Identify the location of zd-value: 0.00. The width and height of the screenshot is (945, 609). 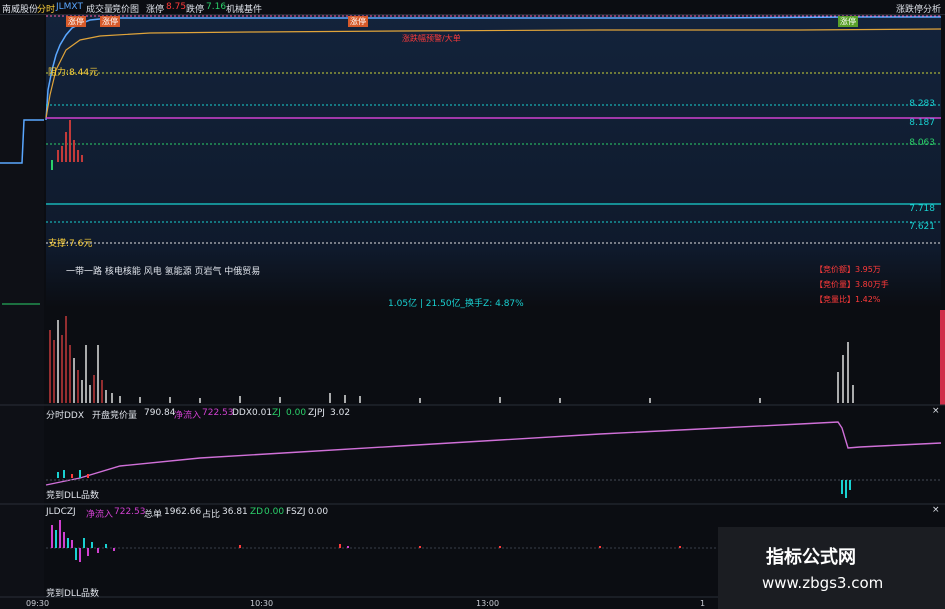
(274, 512).